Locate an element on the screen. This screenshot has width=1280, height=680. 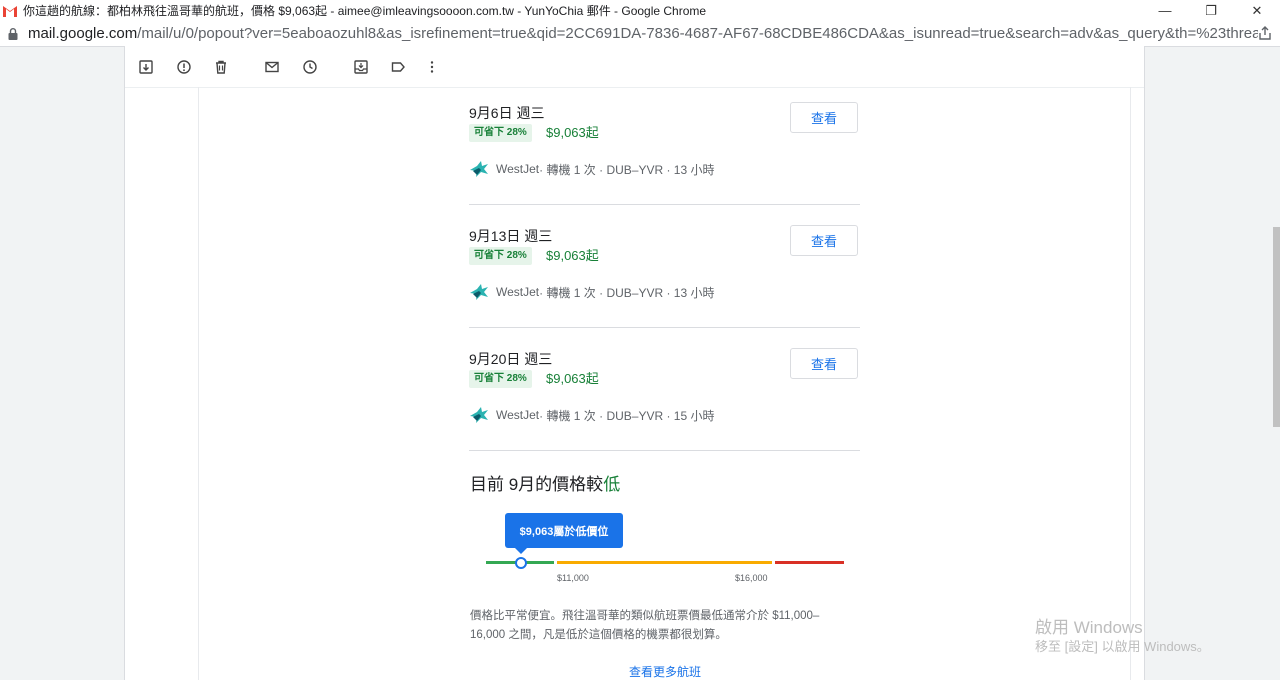
headline-prefix: 目前 9月的價格較 is located at coordinates (537, 484).